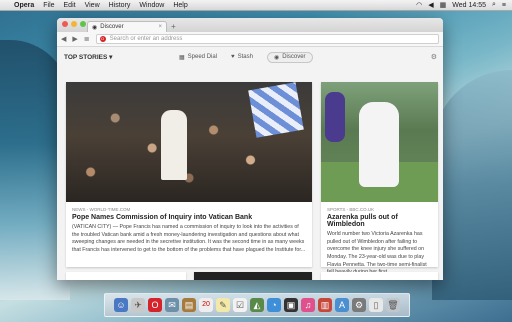 This screenshot has width=512, height=322. What do you see at coordinates (112, 27) in the screenshot?
I see `tab-title: Discover` at bounding box center [112, 27].